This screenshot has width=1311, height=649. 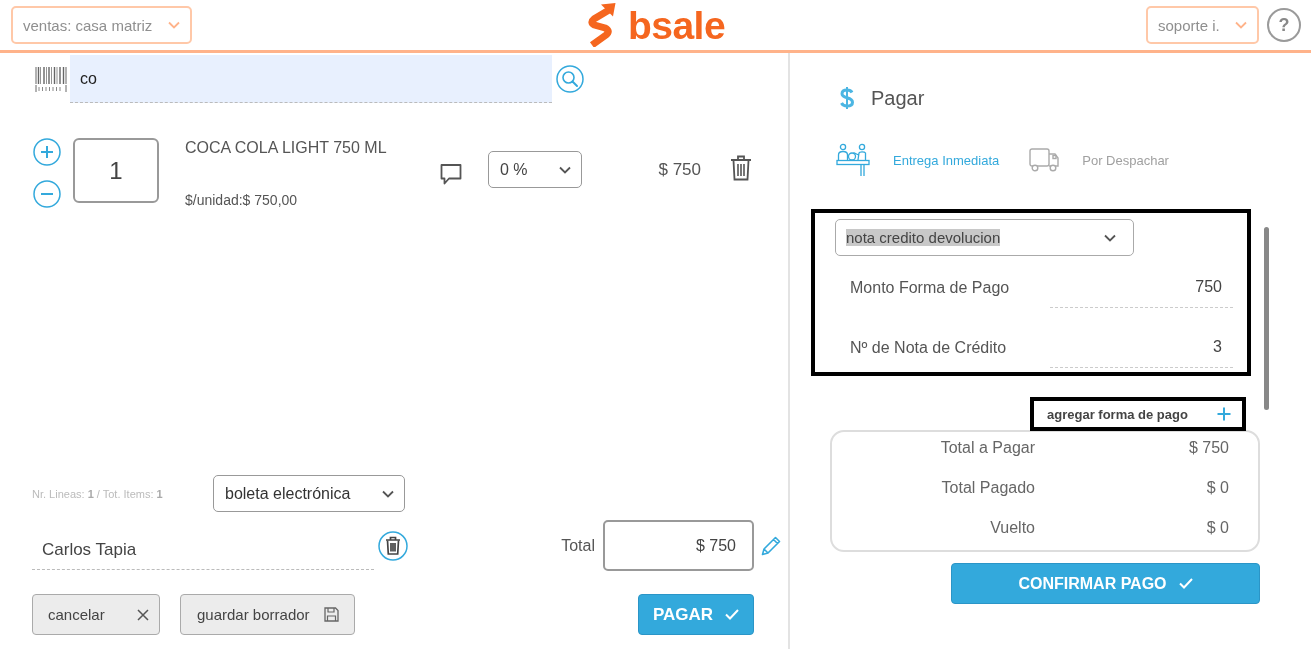 What do you see at coordinates (578, 545) in the screenshot?
I see `total-label: Total` at bounding box center [578, 545].